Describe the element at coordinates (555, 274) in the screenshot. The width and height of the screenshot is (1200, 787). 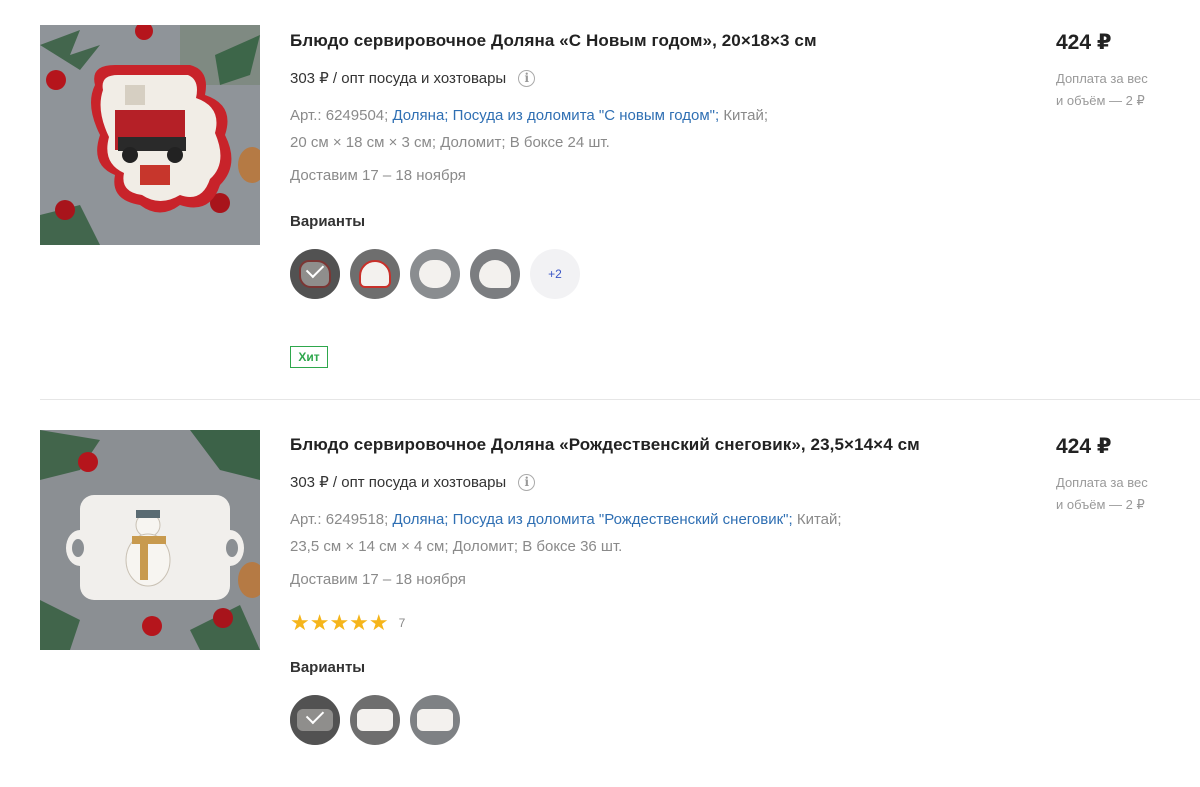
I see `more-variants-button: +2` at that location.